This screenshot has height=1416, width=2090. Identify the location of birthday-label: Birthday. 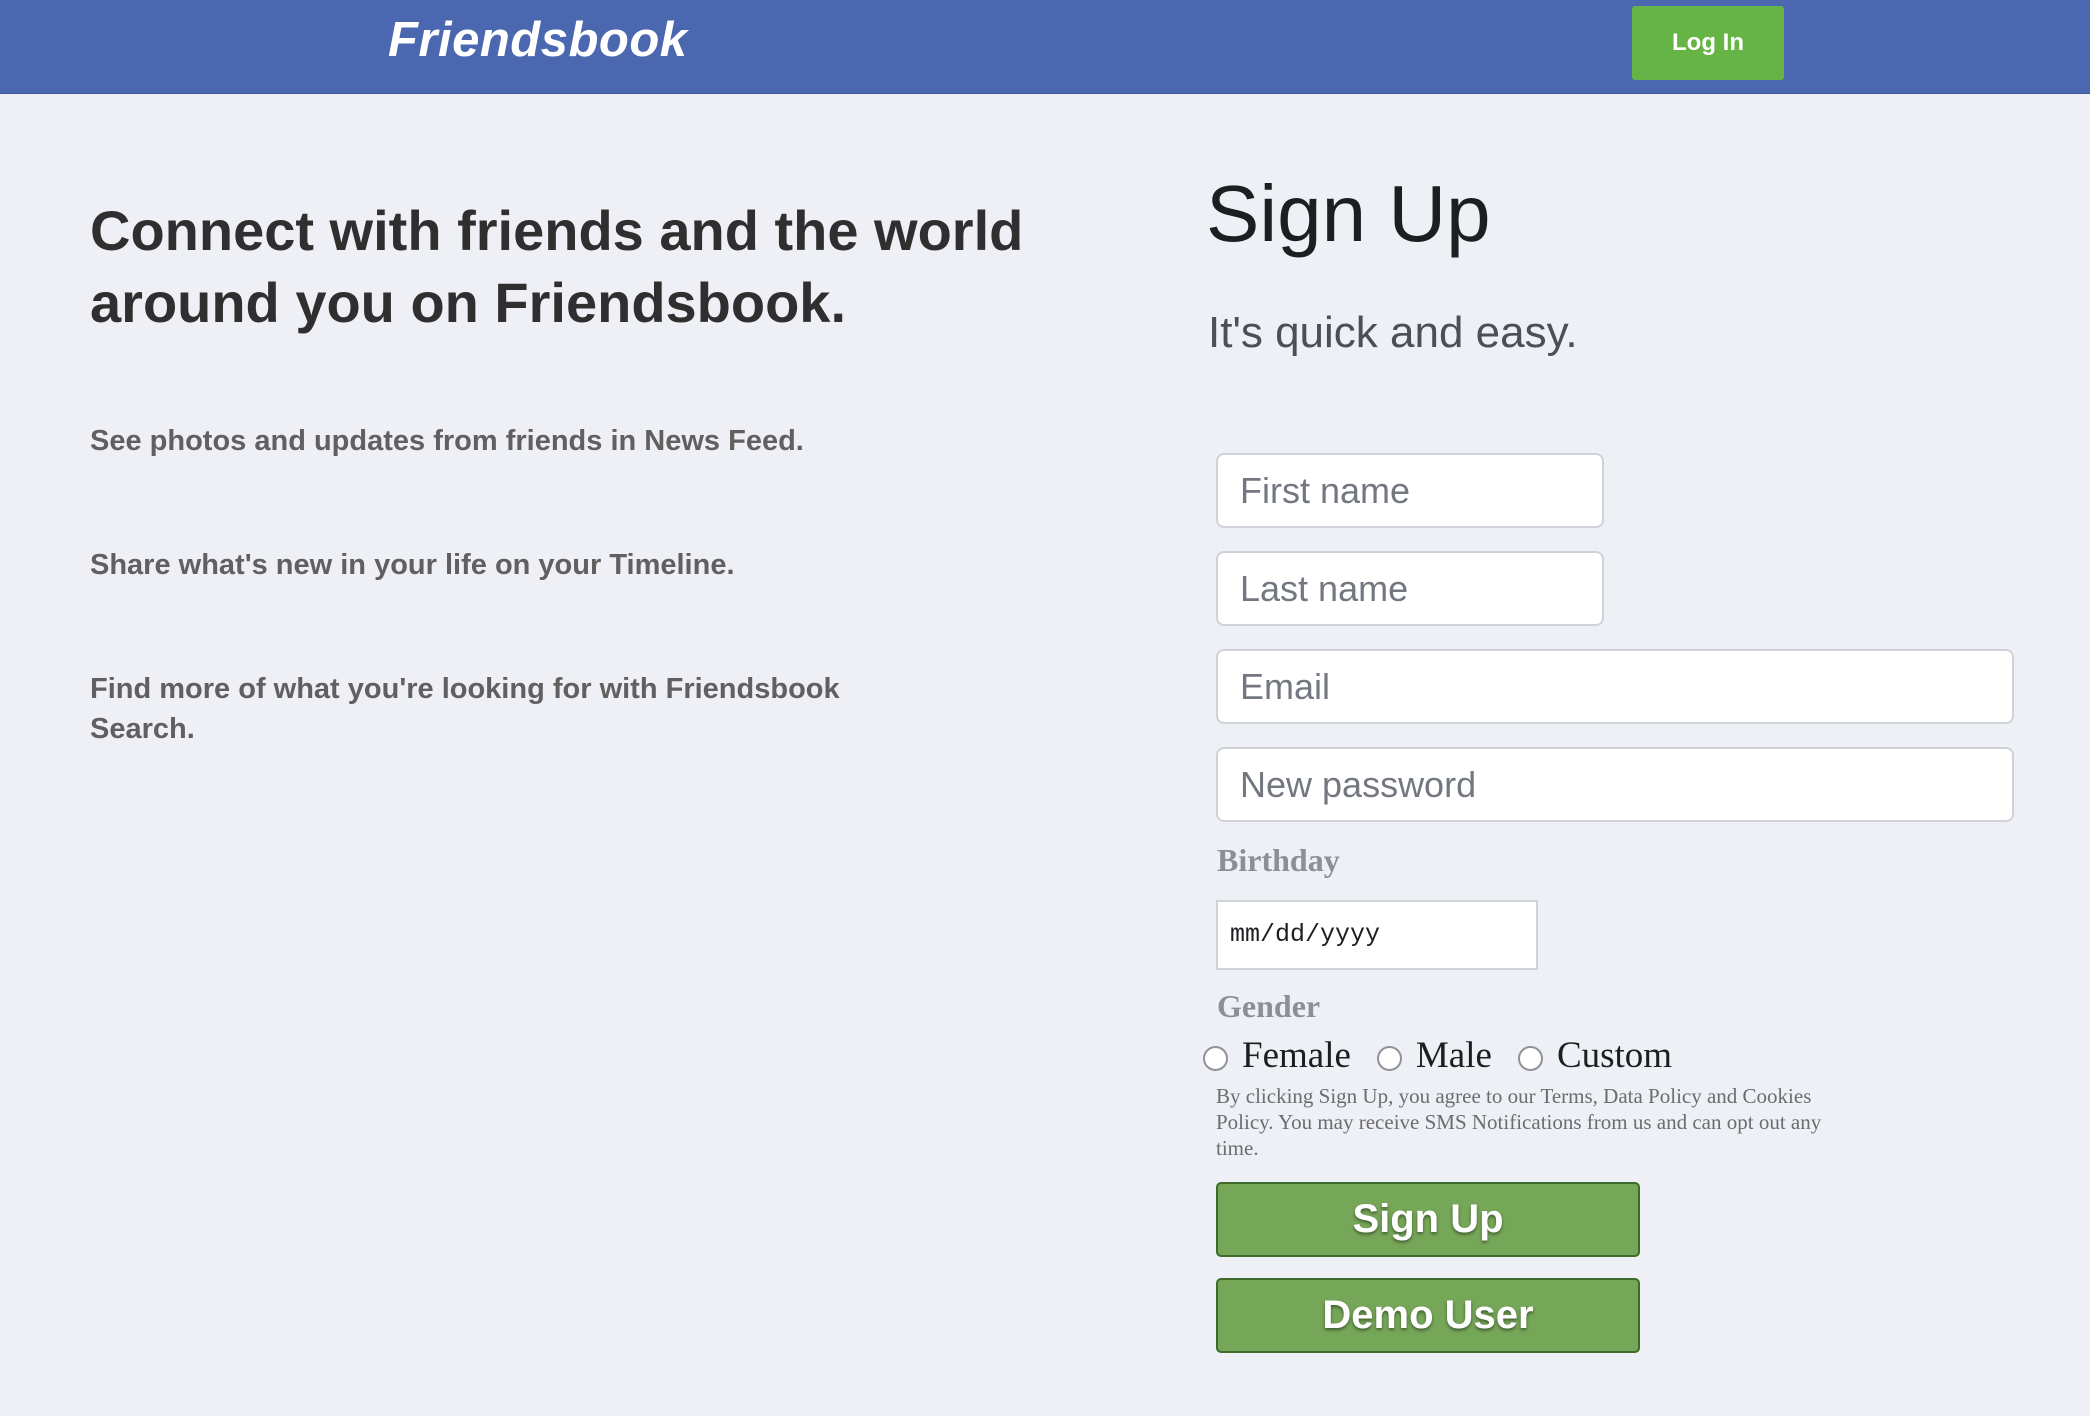
(1278, 860).